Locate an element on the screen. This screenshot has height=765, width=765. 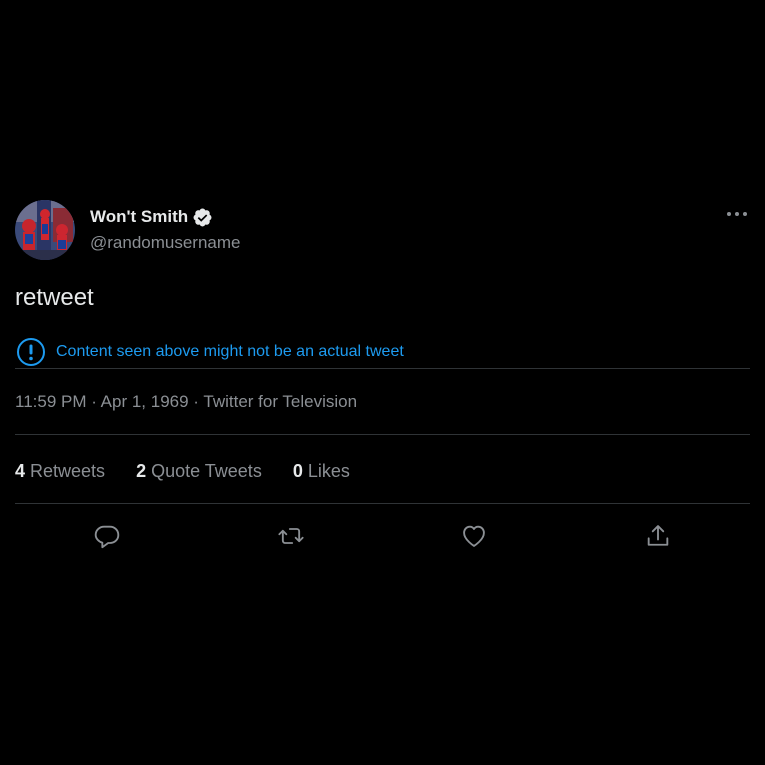
retweets-label: Retweets is located at coordinates (65, 471).